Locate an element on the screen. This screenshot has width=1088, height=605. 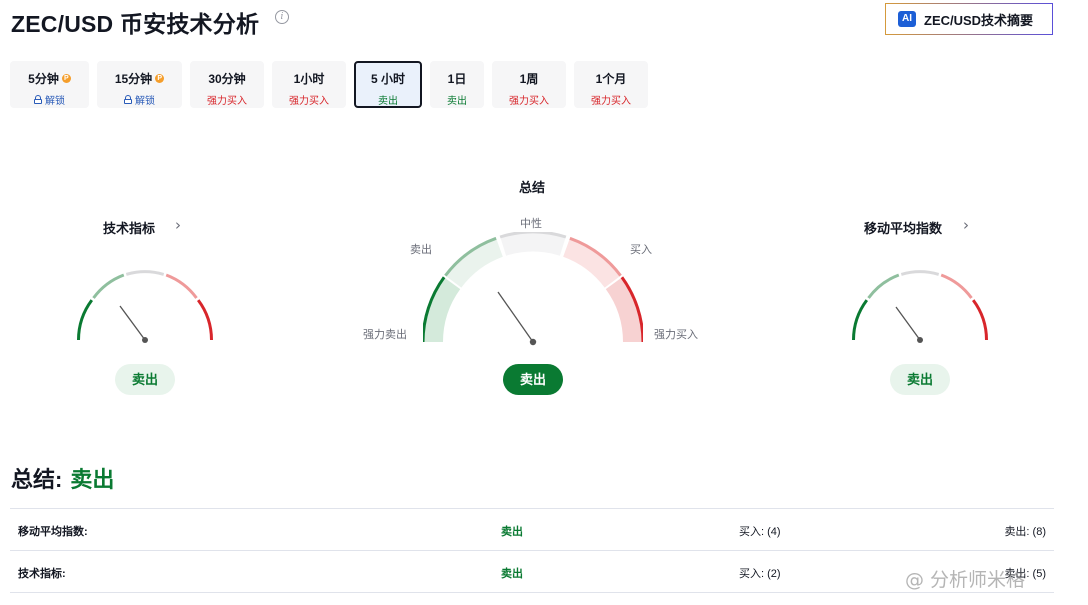
tab-label: 1周 is located at coordinates (529, 79).